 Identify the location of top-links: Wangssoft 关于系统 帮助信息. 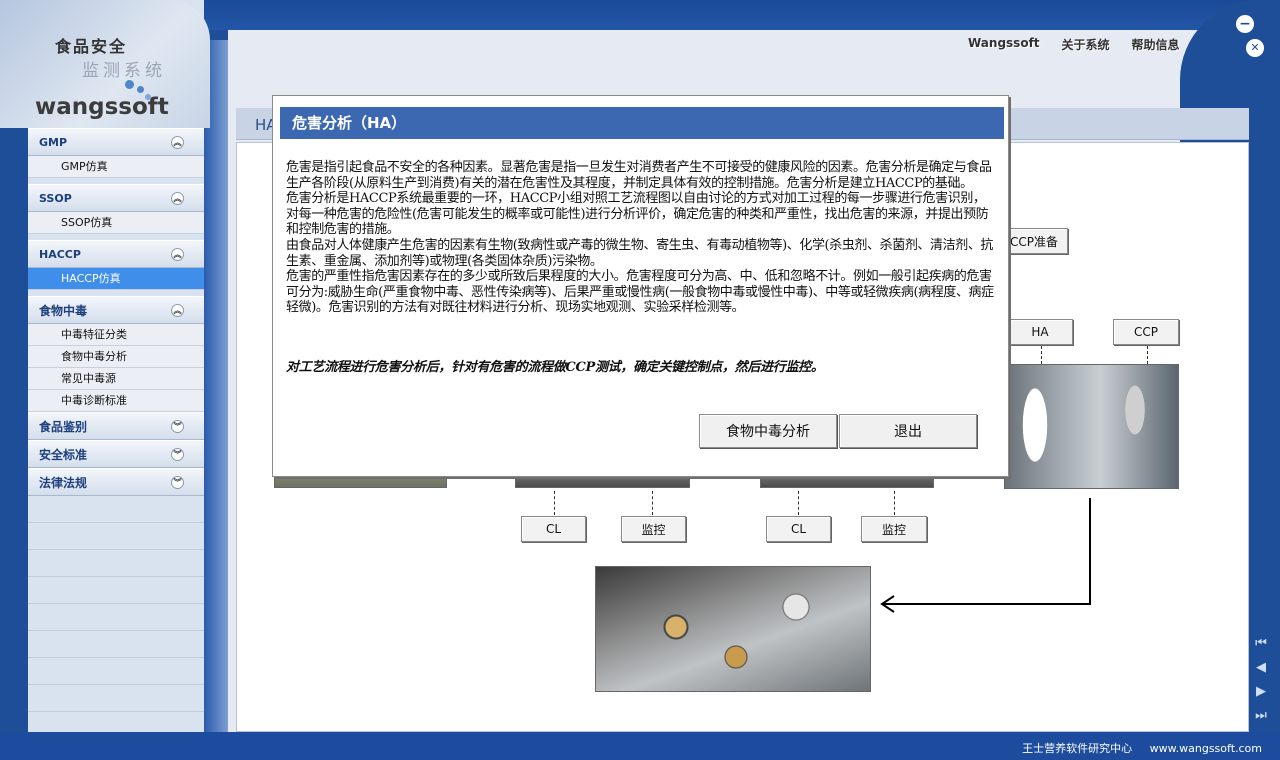
(1074, 44).